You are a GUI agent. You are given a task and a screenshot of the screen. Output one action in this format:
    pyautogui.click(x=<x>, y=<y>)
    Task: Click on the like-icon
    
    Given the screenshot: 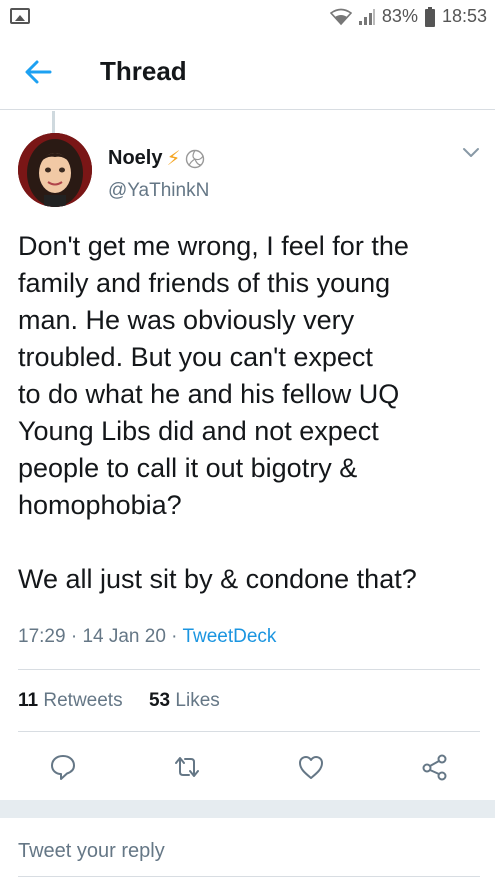 What is the action you would take?
    pyautogui.click(x=311, y=767)
    